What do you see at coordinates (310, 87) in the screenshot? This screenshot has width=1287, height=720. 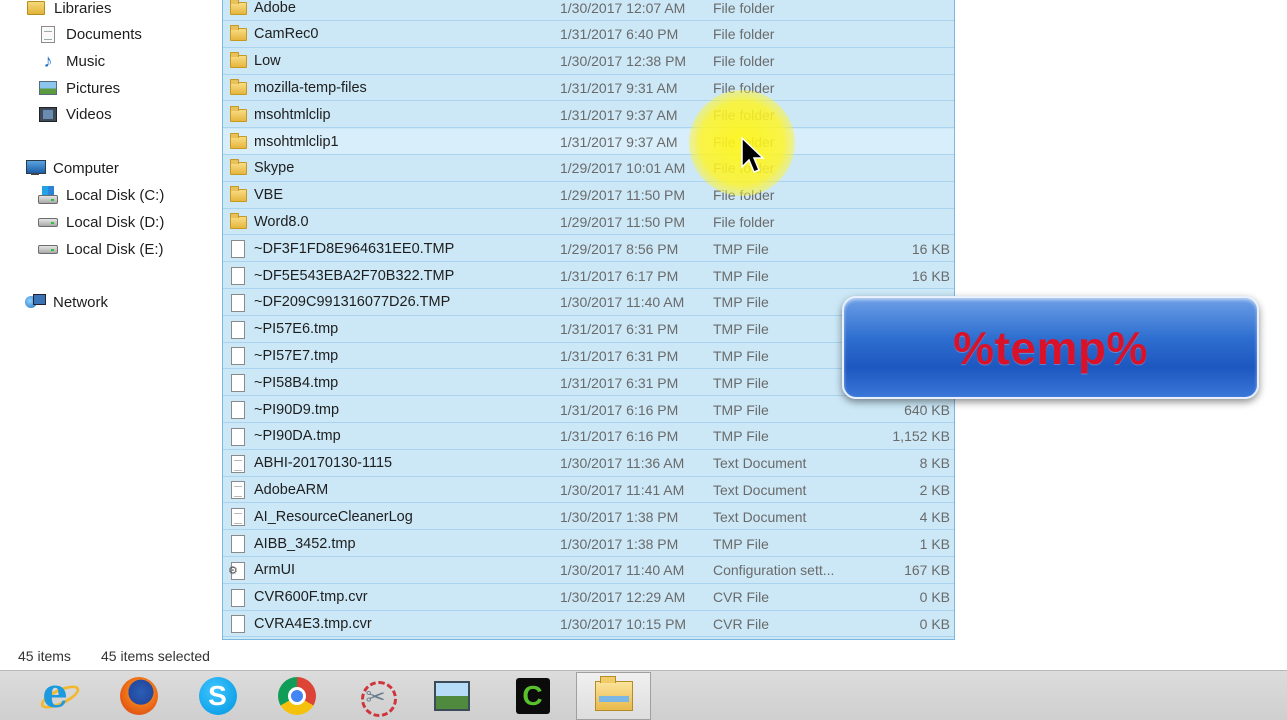 I see `file-name: mozilla-temp-files` at bounding box center [310, 87].